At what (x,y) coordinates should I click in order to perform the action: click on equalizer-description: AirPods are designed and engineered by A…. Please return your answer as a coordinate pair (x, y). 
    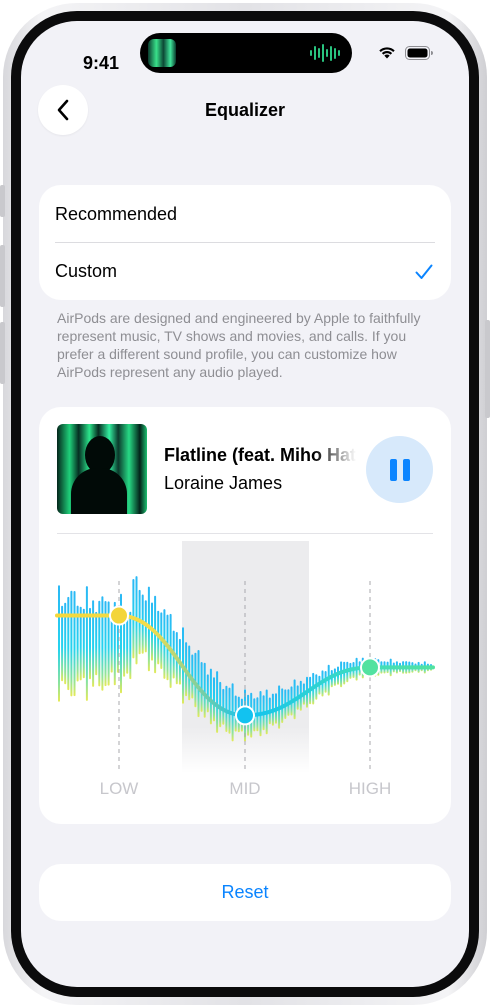
    Looking at the image, I should click on (239, 345).